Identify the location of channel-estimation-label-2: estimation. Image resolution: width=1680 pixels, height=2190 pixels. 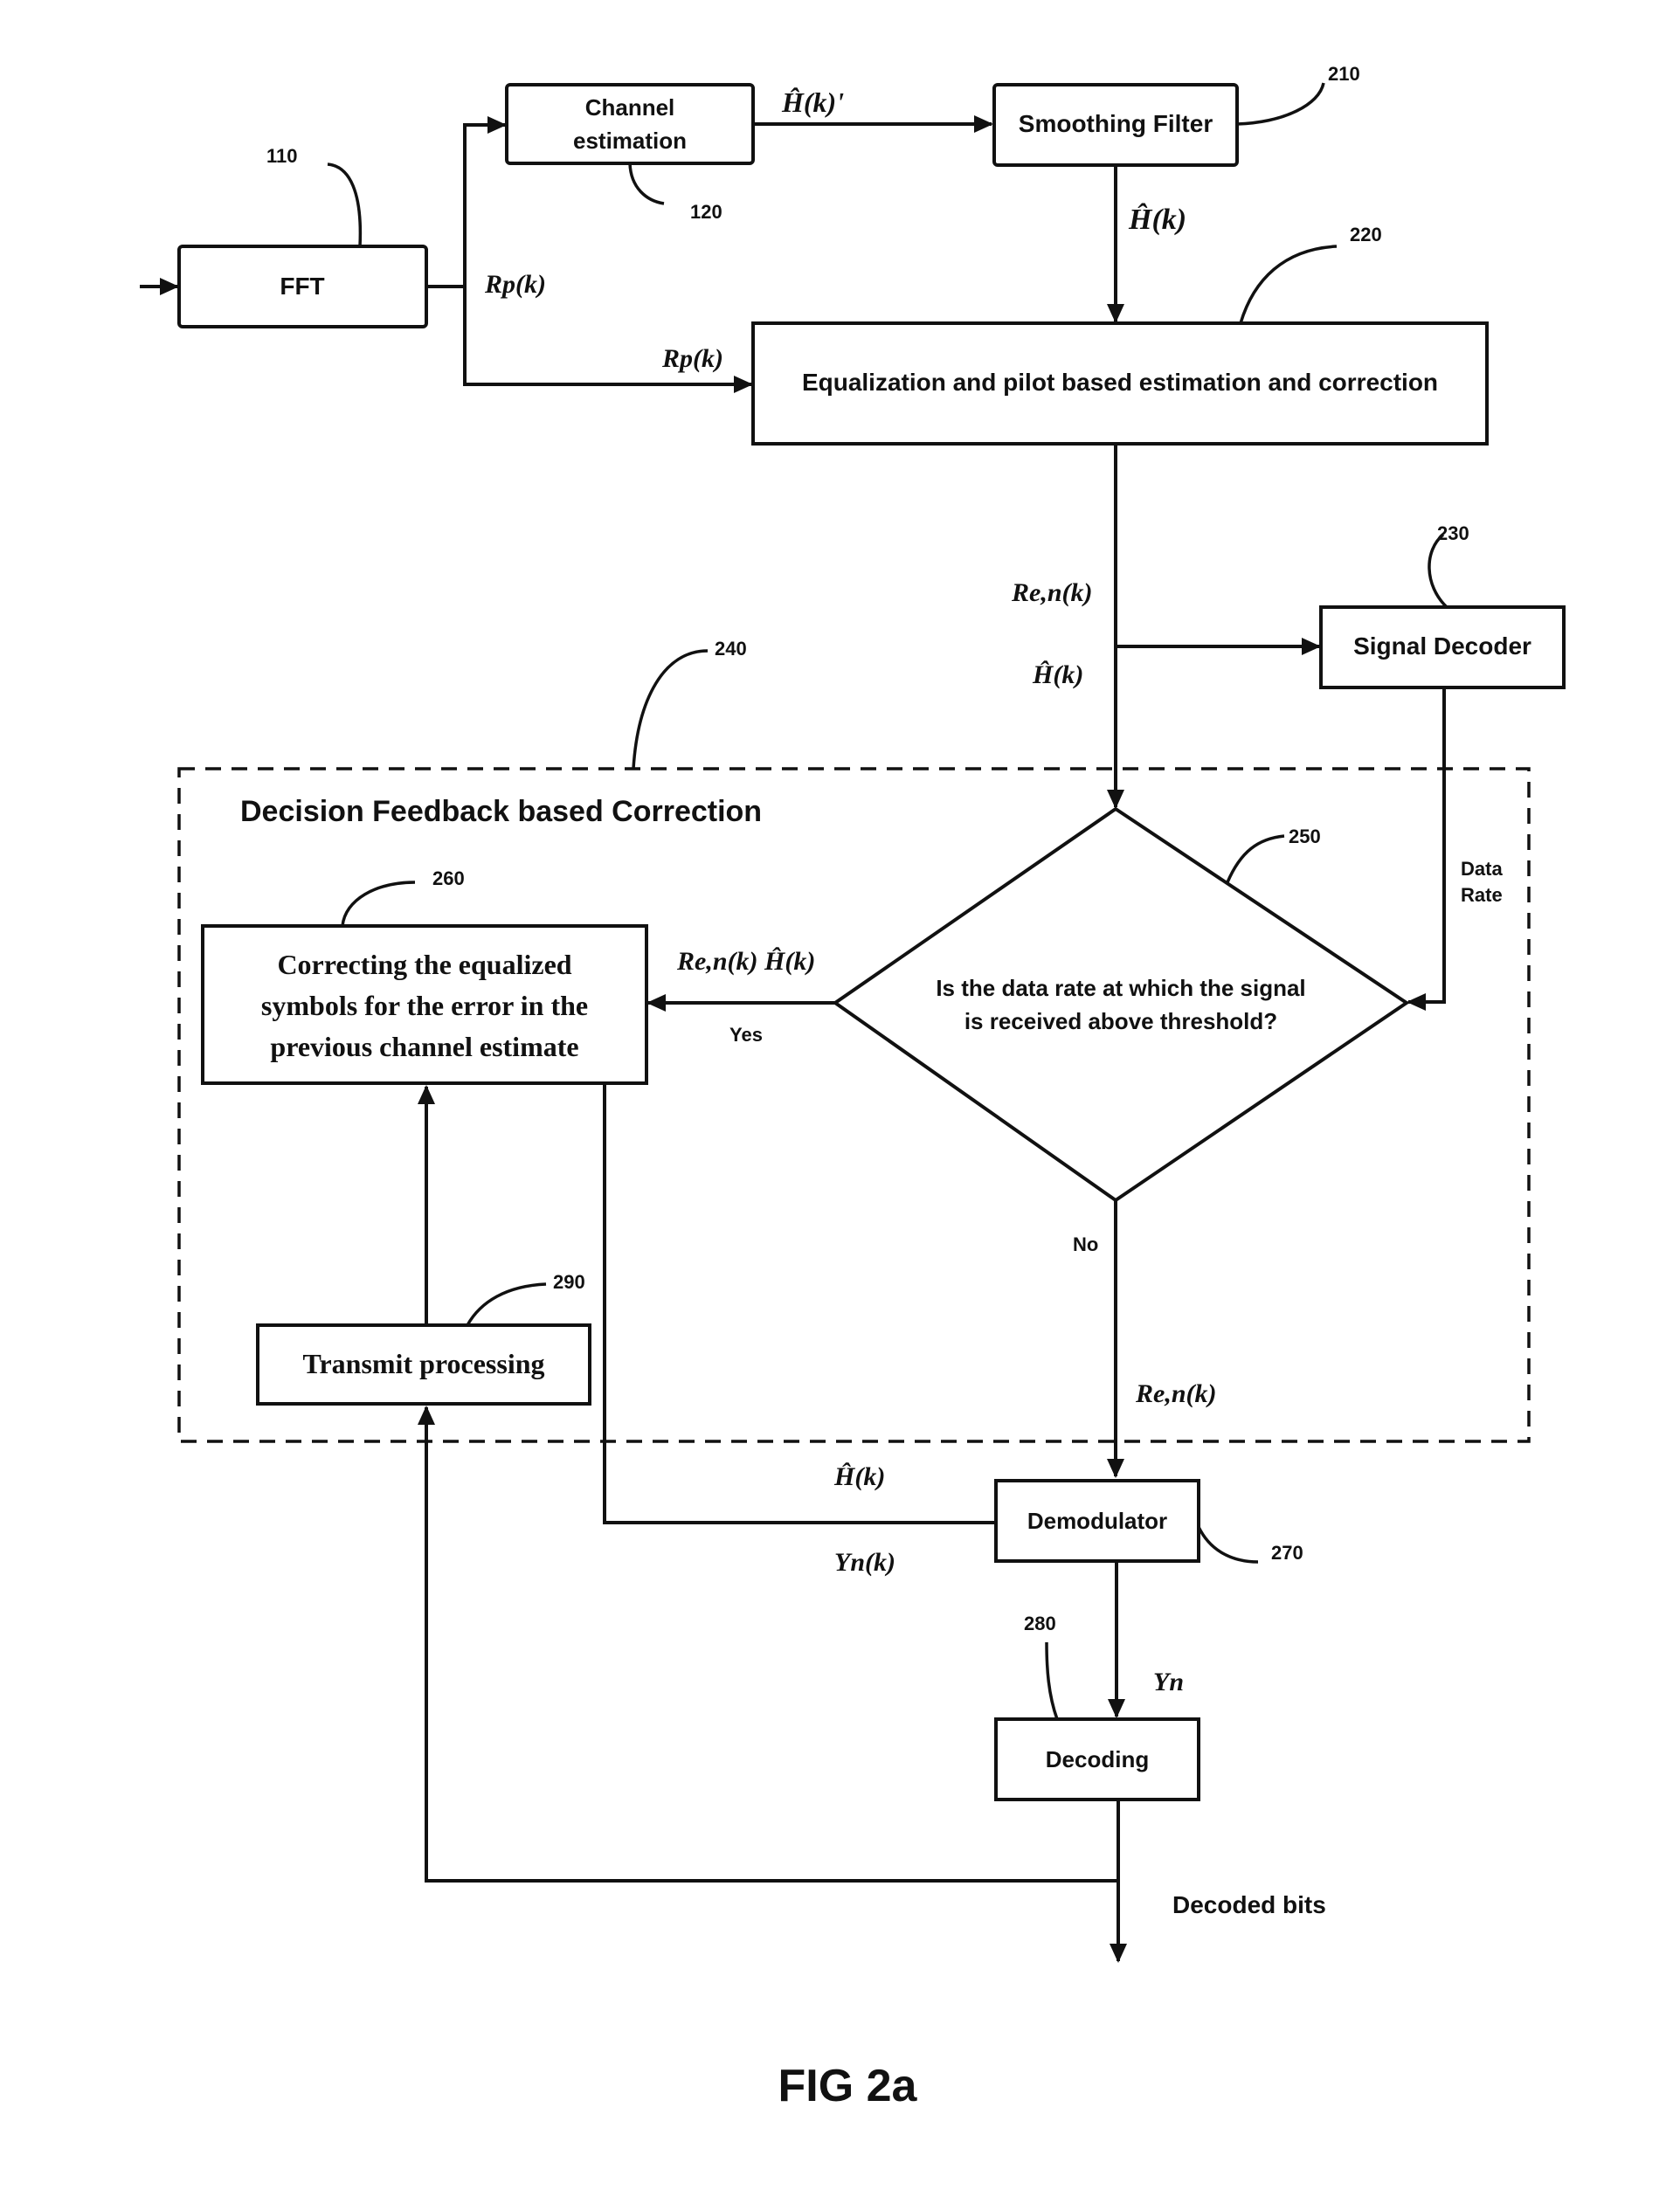
(630, 141).